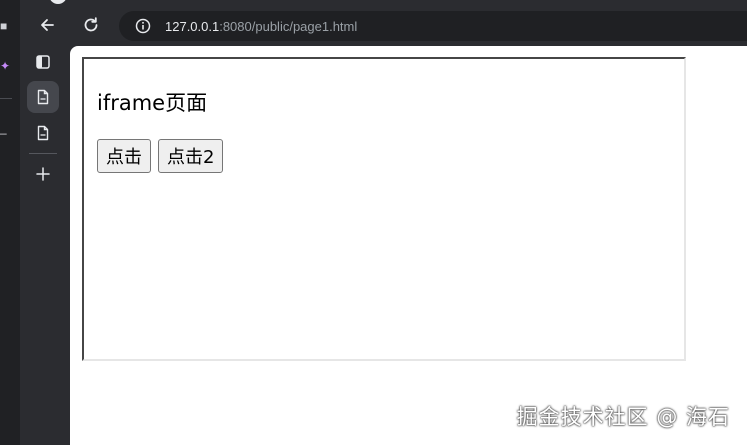  I want to click on url-host: 127.0.0.1, so click(192, 26).